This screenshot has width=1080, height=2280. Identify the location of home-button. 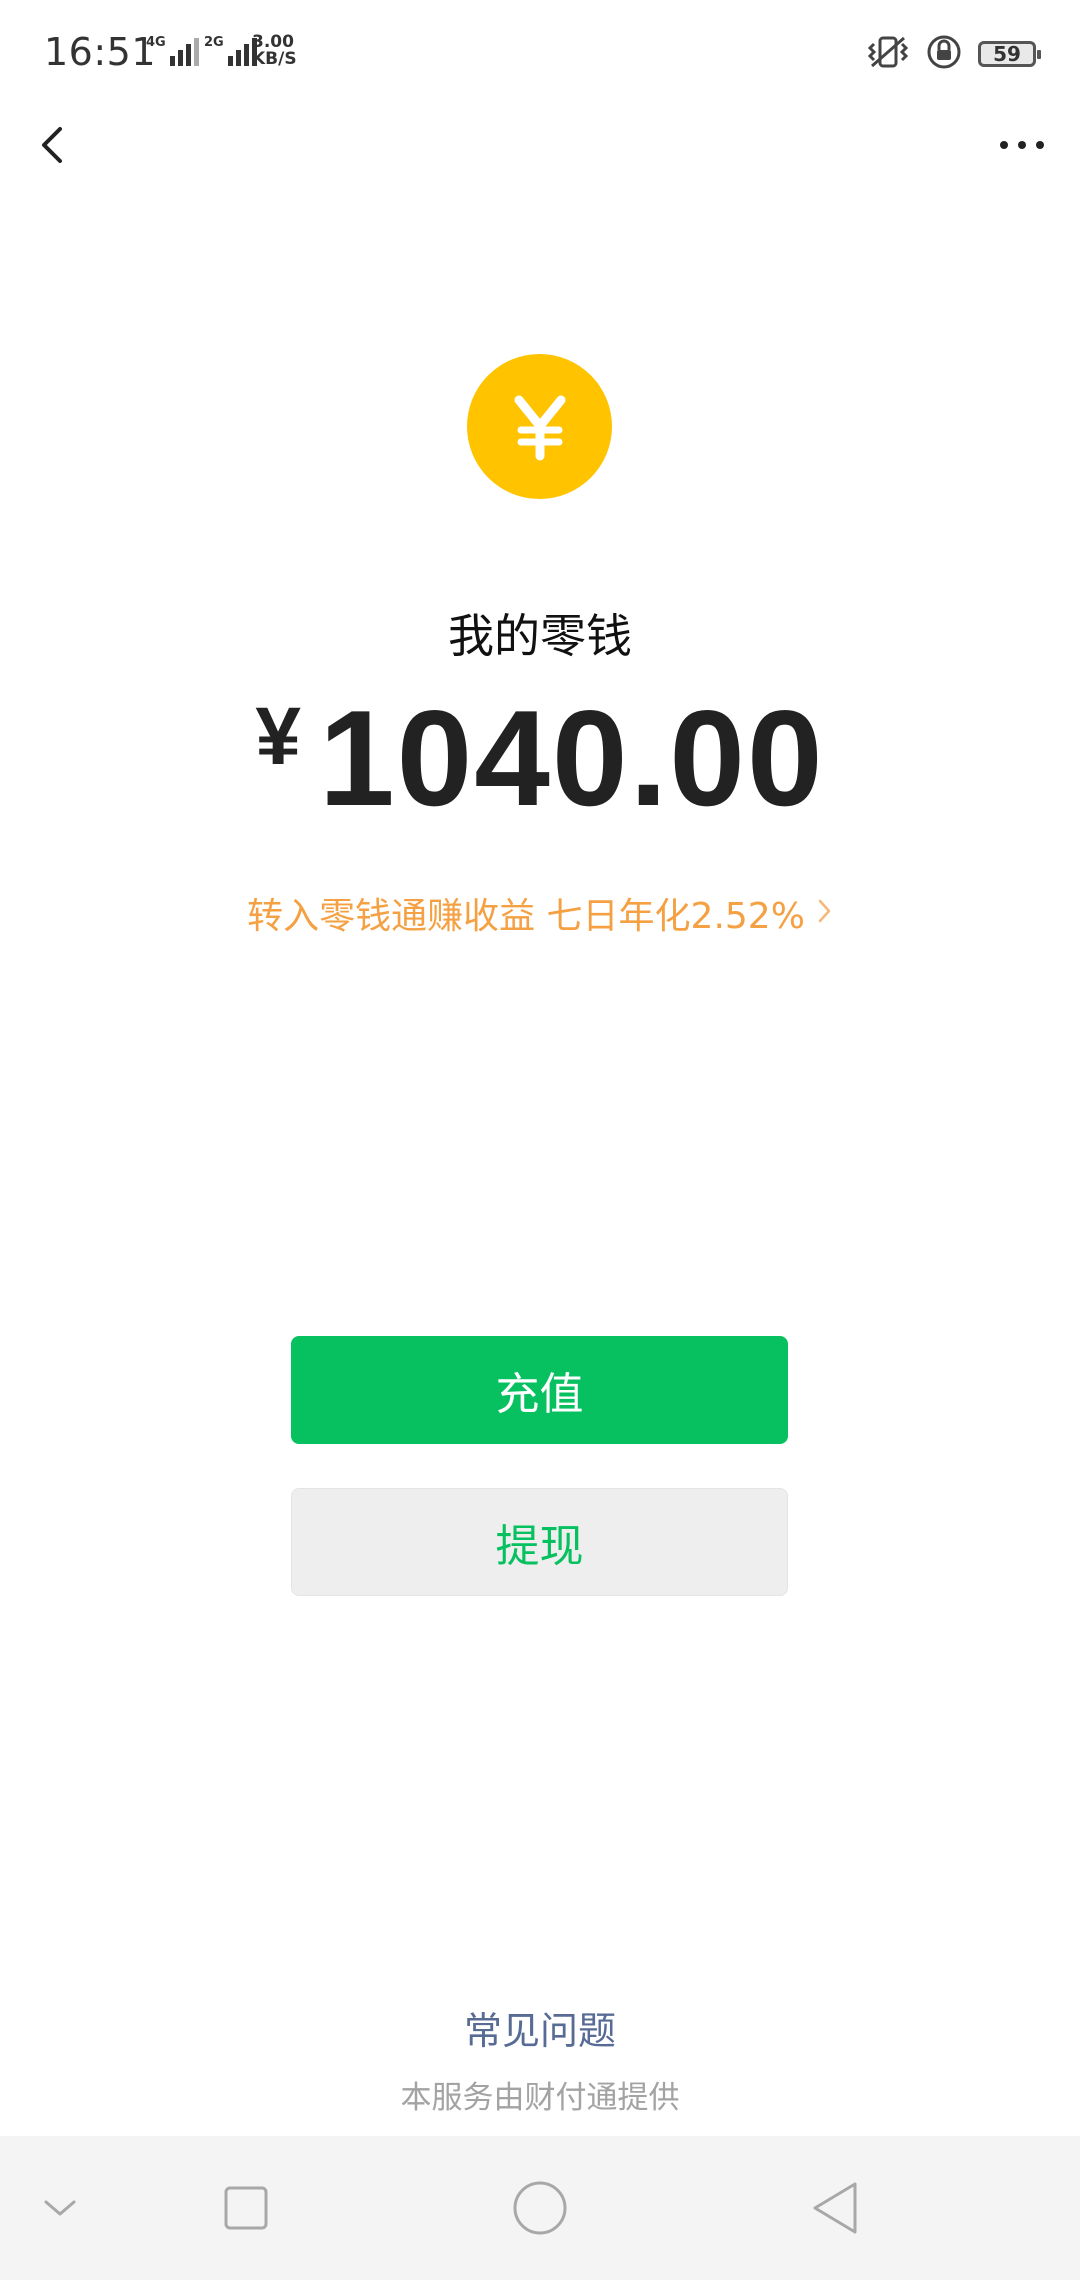
(540, 2208).